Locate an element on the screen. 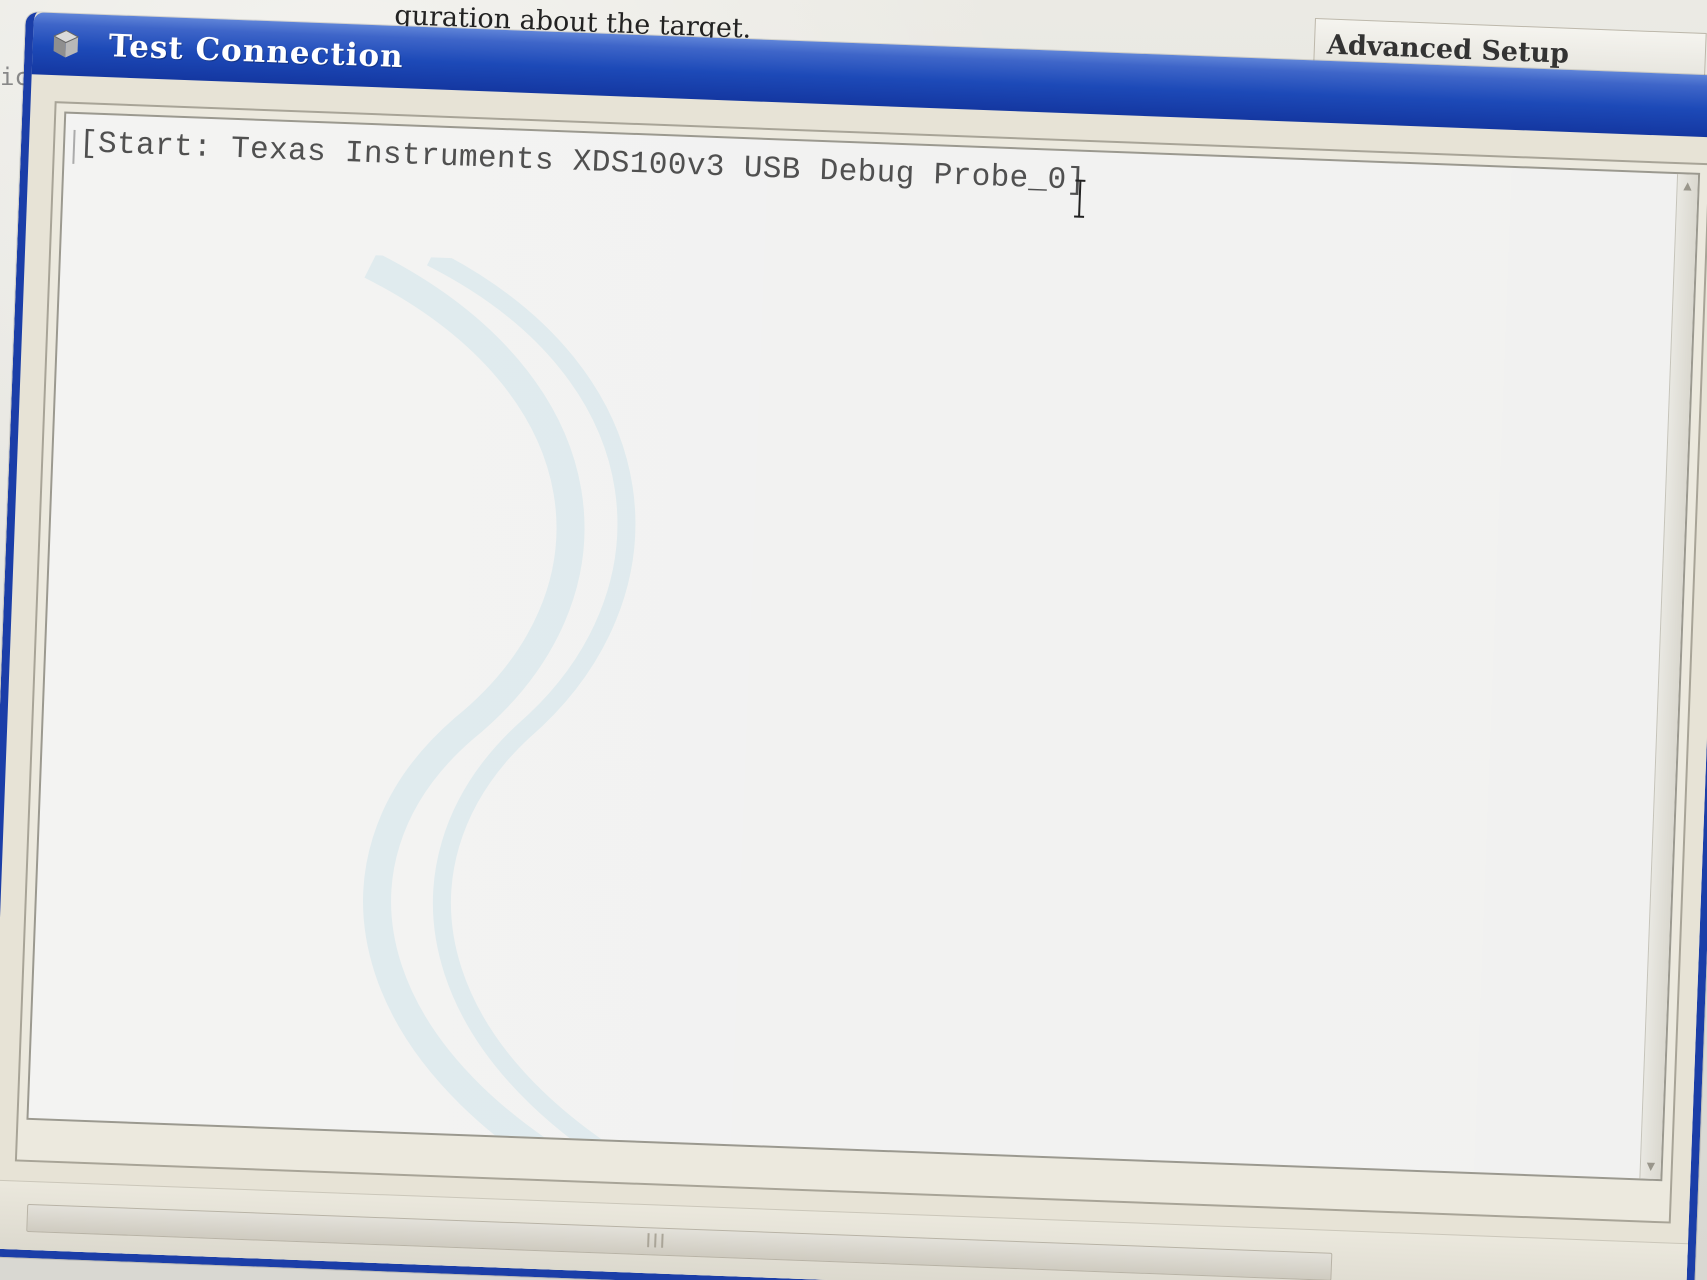 This screenshot has width=1707, height=1280. text-cursor-icon is located at coordinates (1080, 198).